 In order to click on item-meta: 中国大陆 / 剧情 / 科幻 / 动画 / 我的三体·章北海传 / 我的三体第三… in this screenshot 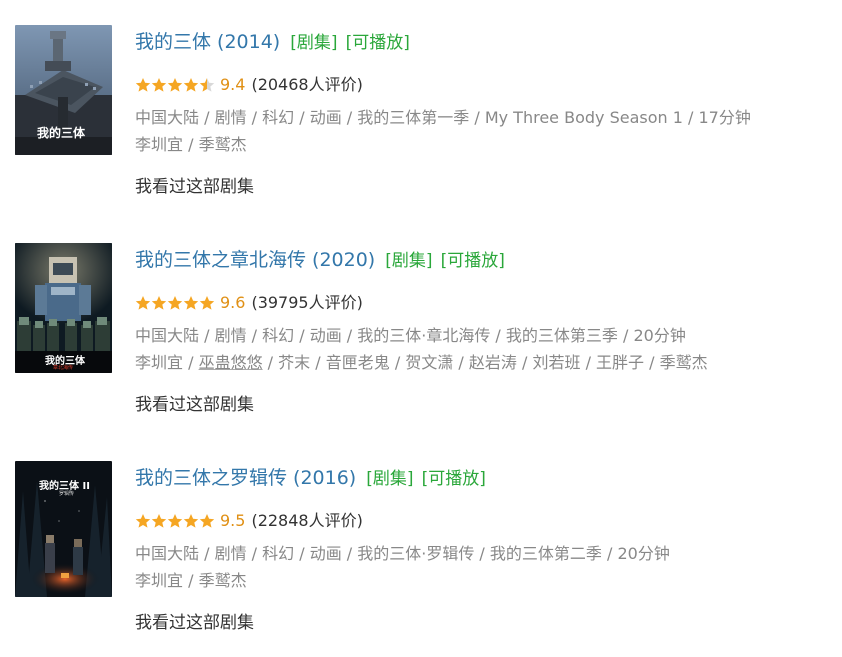, I will do `click(410, 335)`.